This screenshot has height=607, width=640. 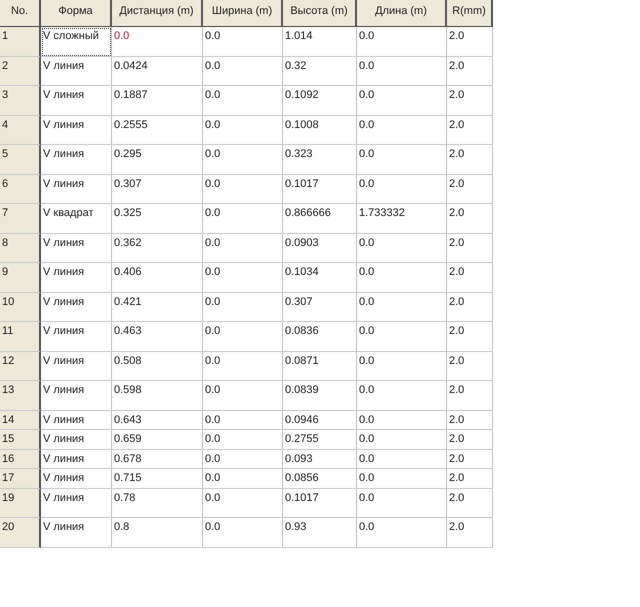 I want to click on table-cell: 0.78, so click(x=157, y=503).